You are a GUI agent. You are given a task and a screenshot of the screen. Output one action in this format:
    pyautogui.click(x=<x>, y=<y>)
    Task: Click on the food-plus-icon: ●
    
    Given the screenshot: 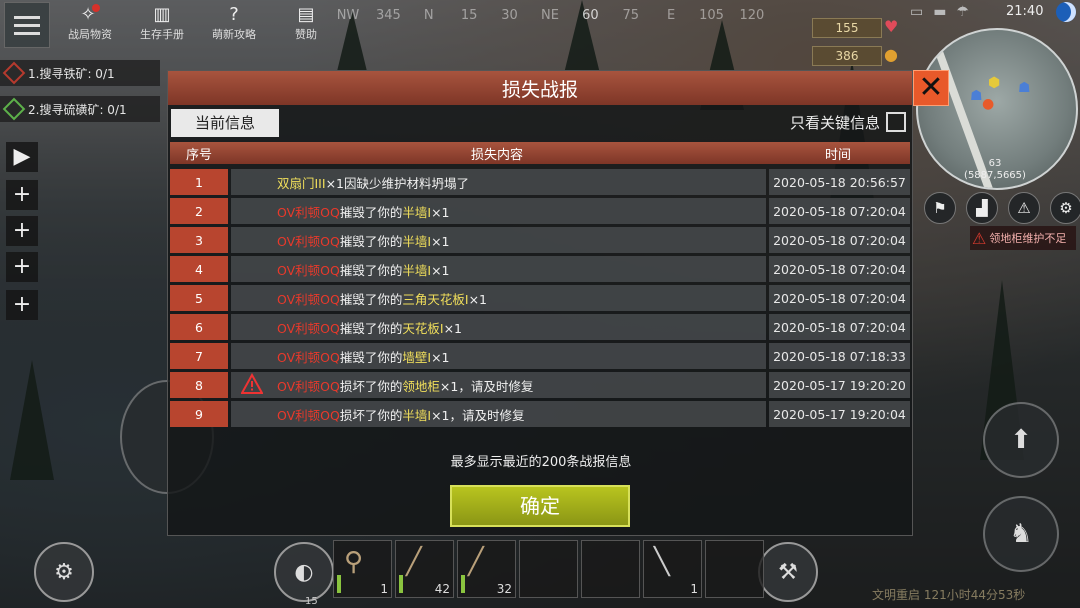 What is the action you would take?
    pyautogui.click(x=891, y=54)
    